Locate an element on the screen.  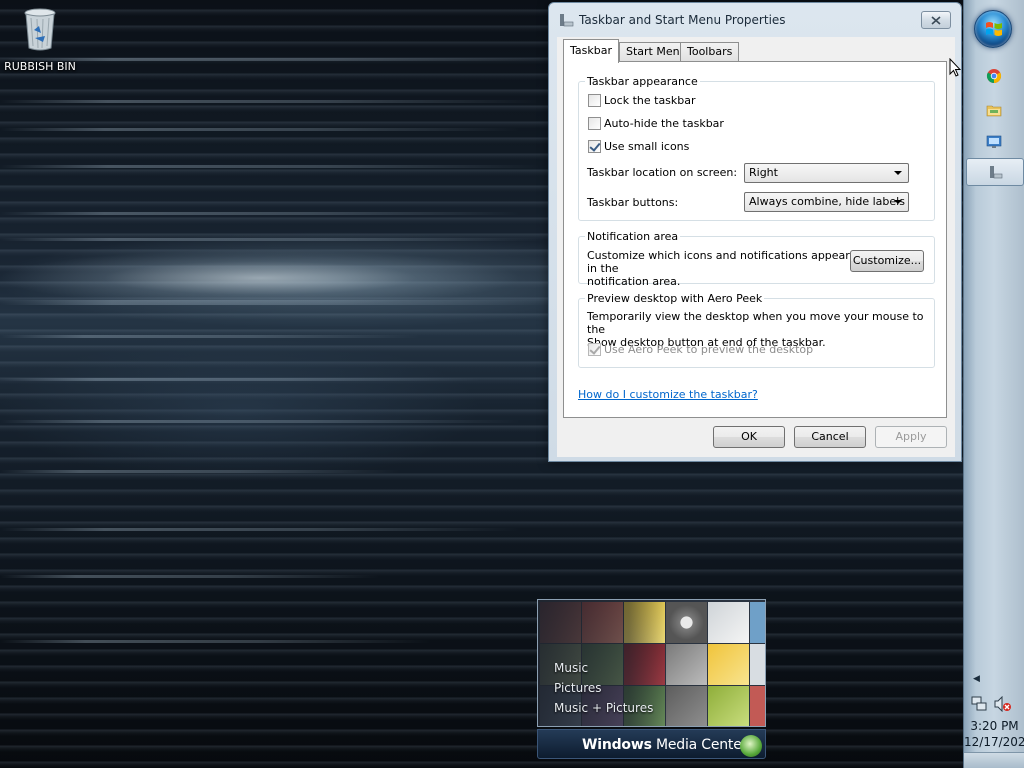
taskbar-chrome-button is located at coordinates (994, 76).